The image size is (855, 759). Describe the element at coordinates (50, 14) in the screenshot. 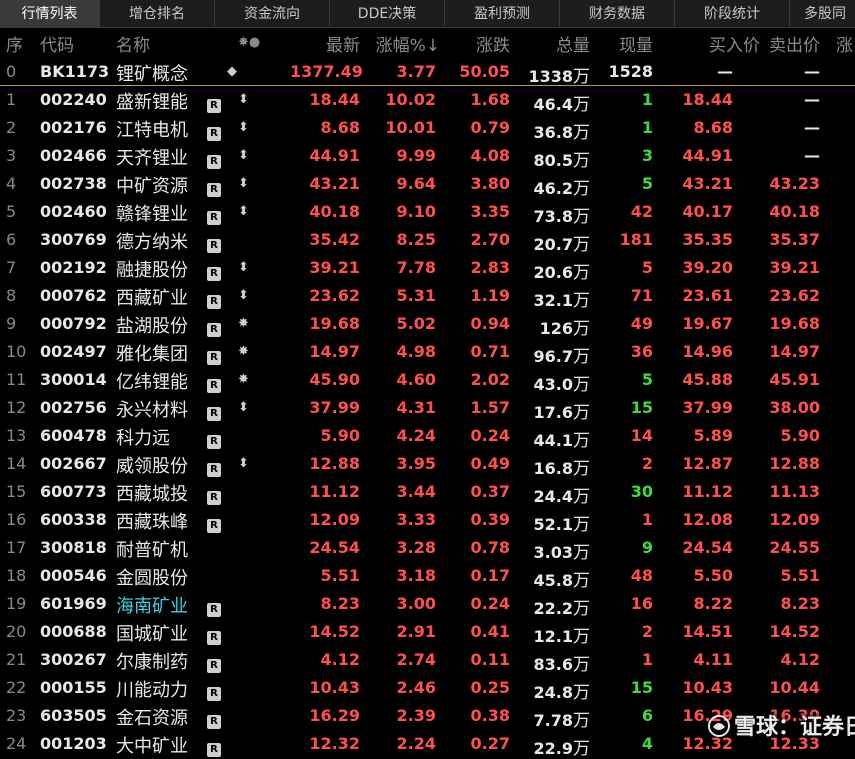

I see `tab-quote-list: 行情列表` at that location.